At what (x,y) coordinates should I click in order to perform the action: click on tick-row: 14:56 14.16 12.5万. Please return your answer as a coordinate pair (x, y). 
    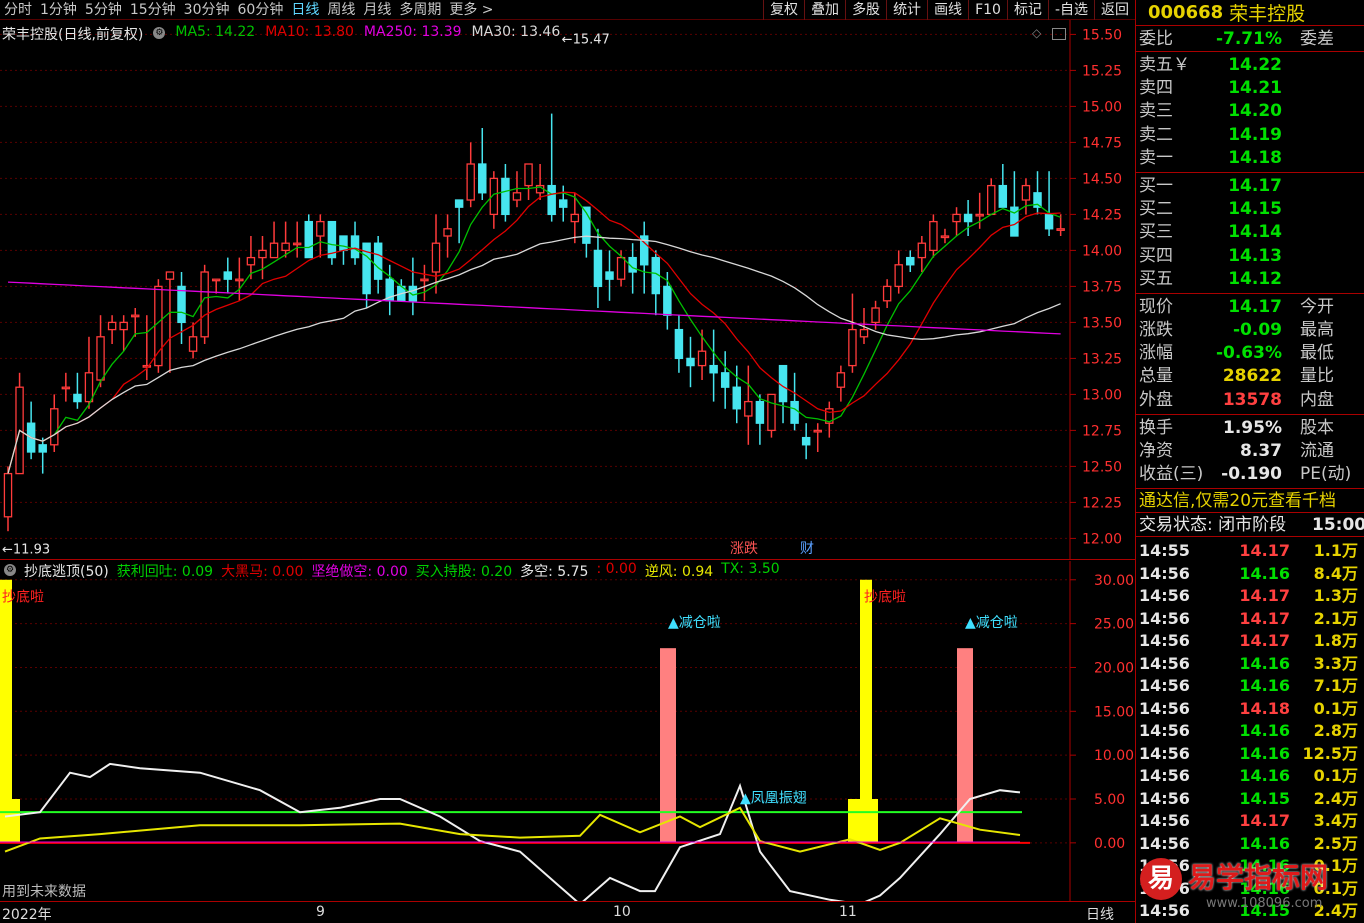
    Looking at the image, I should click on (1250, 754).